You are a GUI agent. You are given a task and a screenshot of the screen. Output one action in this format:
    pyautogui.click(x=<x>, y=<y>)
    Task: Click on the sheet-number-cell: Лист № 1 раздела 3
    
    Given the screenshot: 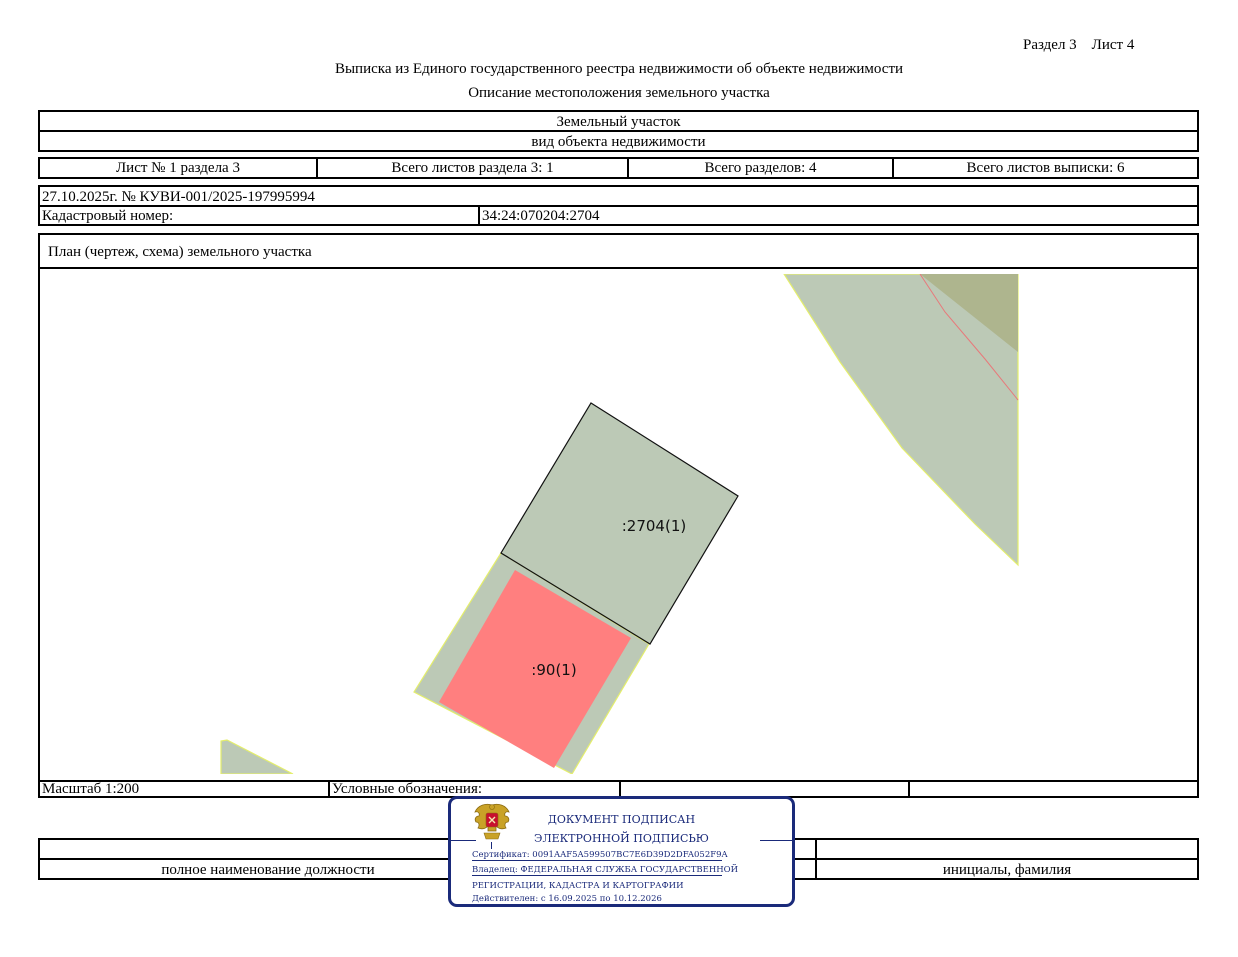 What is the action you would take?
    pyautogui.click(x=179, y=168)
    